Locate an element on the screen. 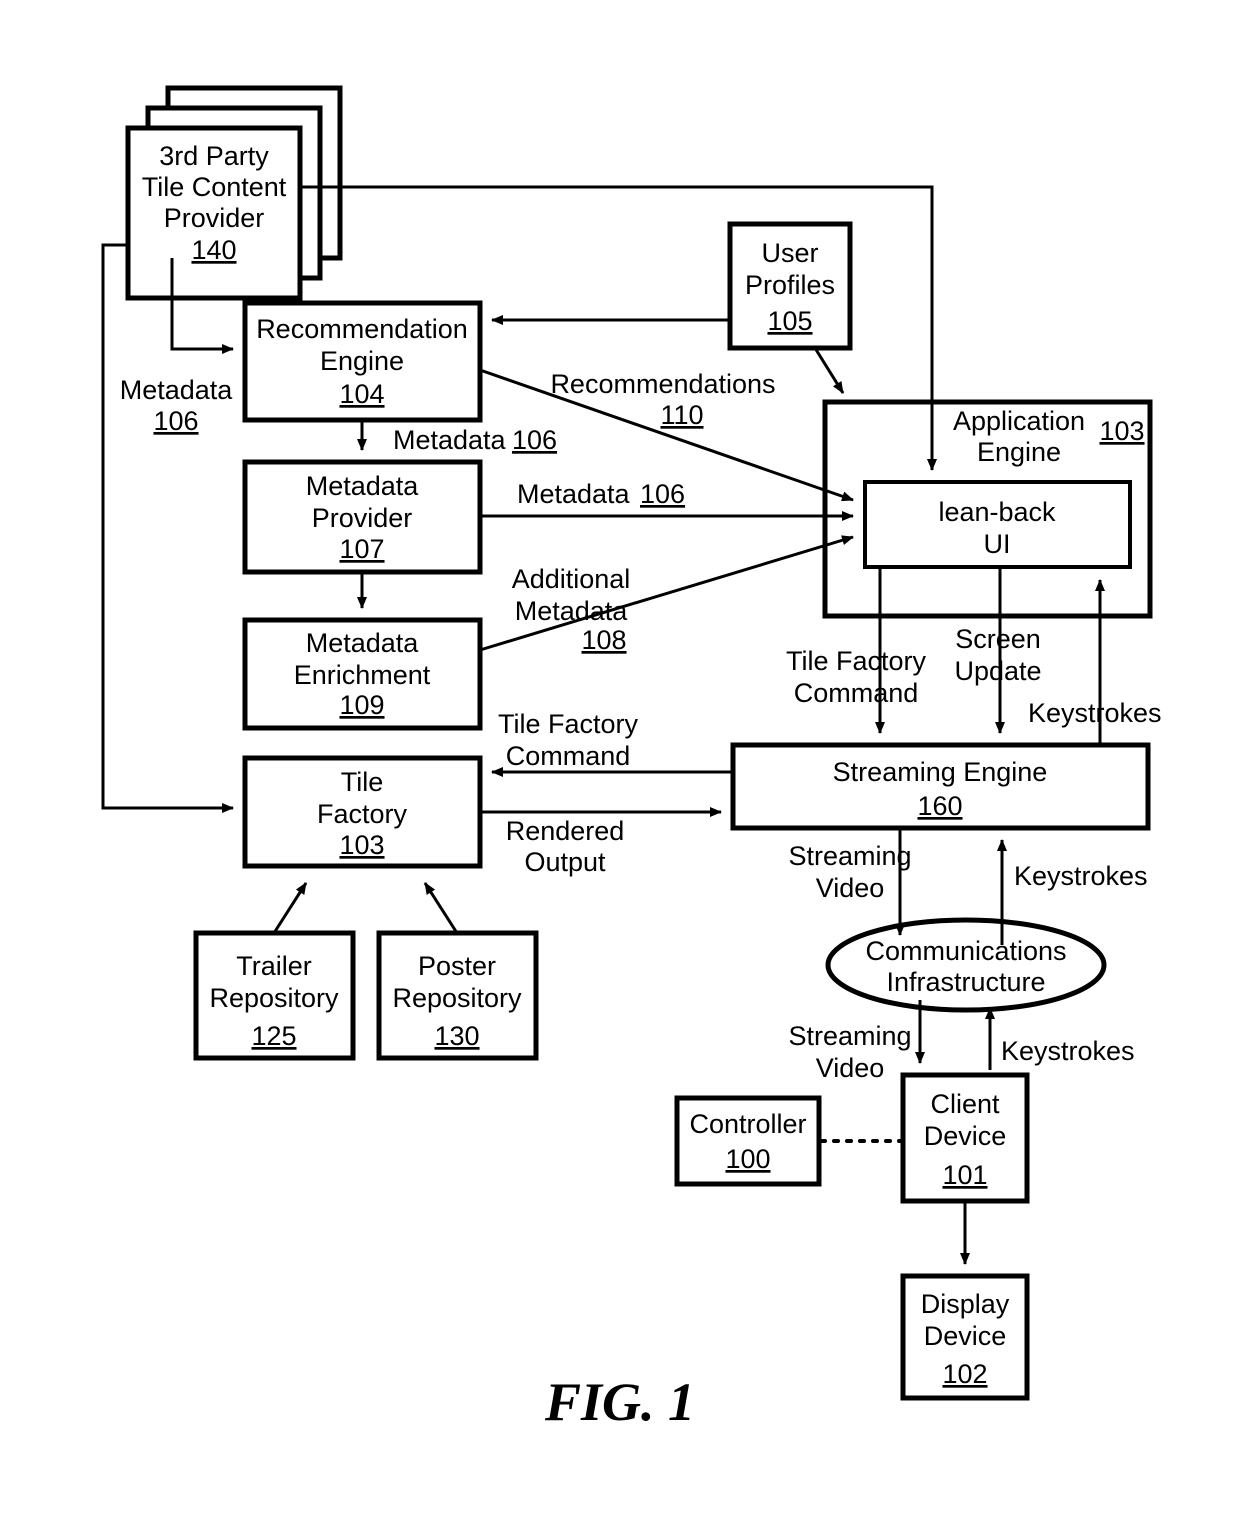  metadata-106-ui-ref: 106 is located at coordinates (662, 494).